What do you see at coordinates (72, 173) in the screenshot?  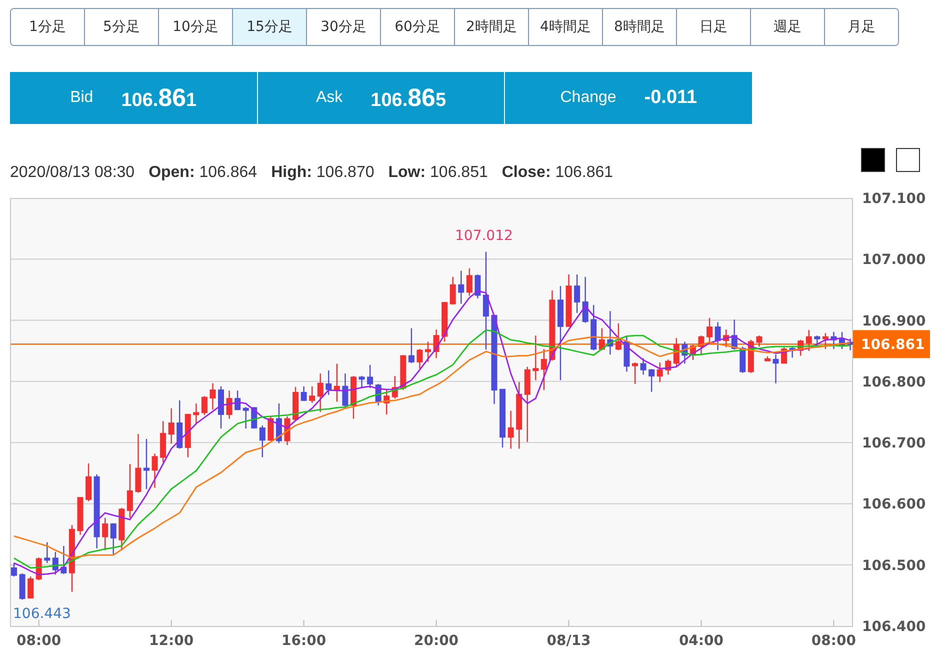 I see `timestamp: 2020/08/13 08:30` at bounding box center [72, 173].